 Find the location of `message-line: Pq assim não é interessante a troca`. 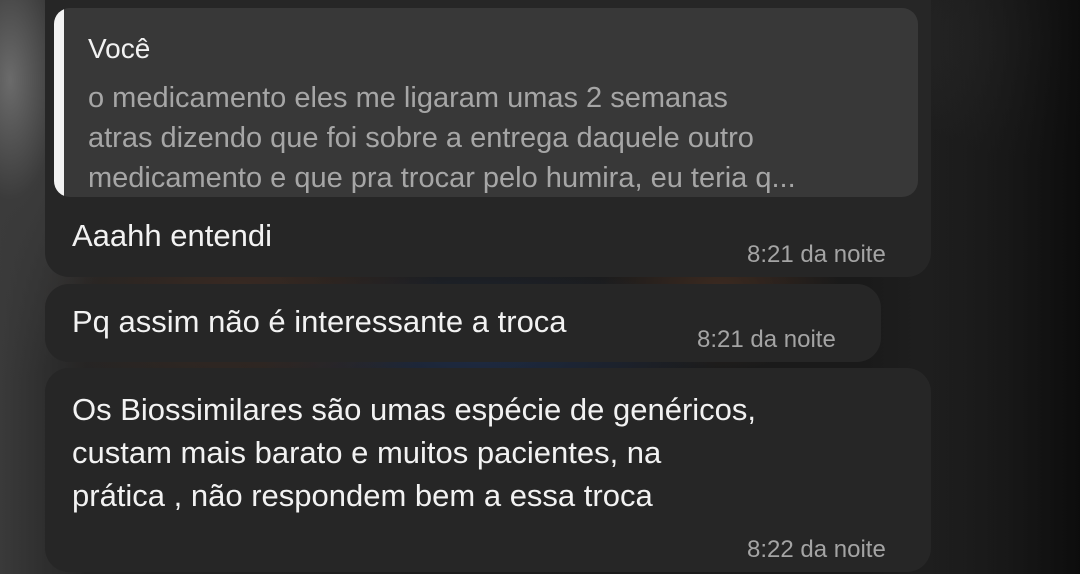

message-line: Pq assim não é interessante a troca is located at coordinates (319, 321).